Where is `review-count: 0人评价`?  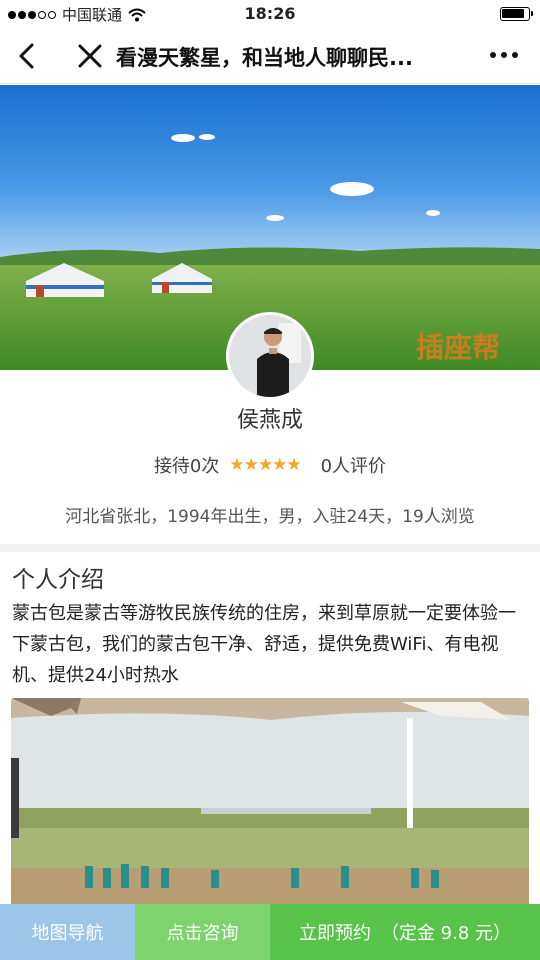 review-count: 0人评价 is located at coordinates (353, 465).